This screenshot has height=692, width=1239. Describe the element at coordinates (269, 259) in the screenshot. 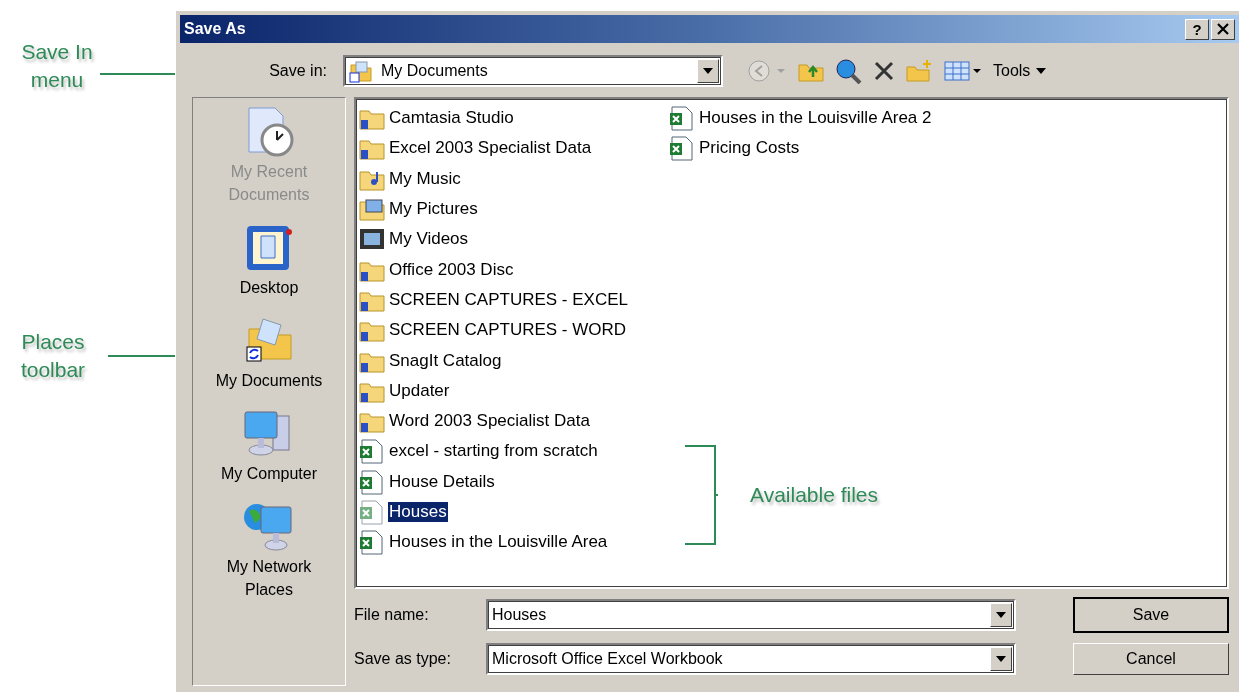

I see `places-item: Desktop` at that location.